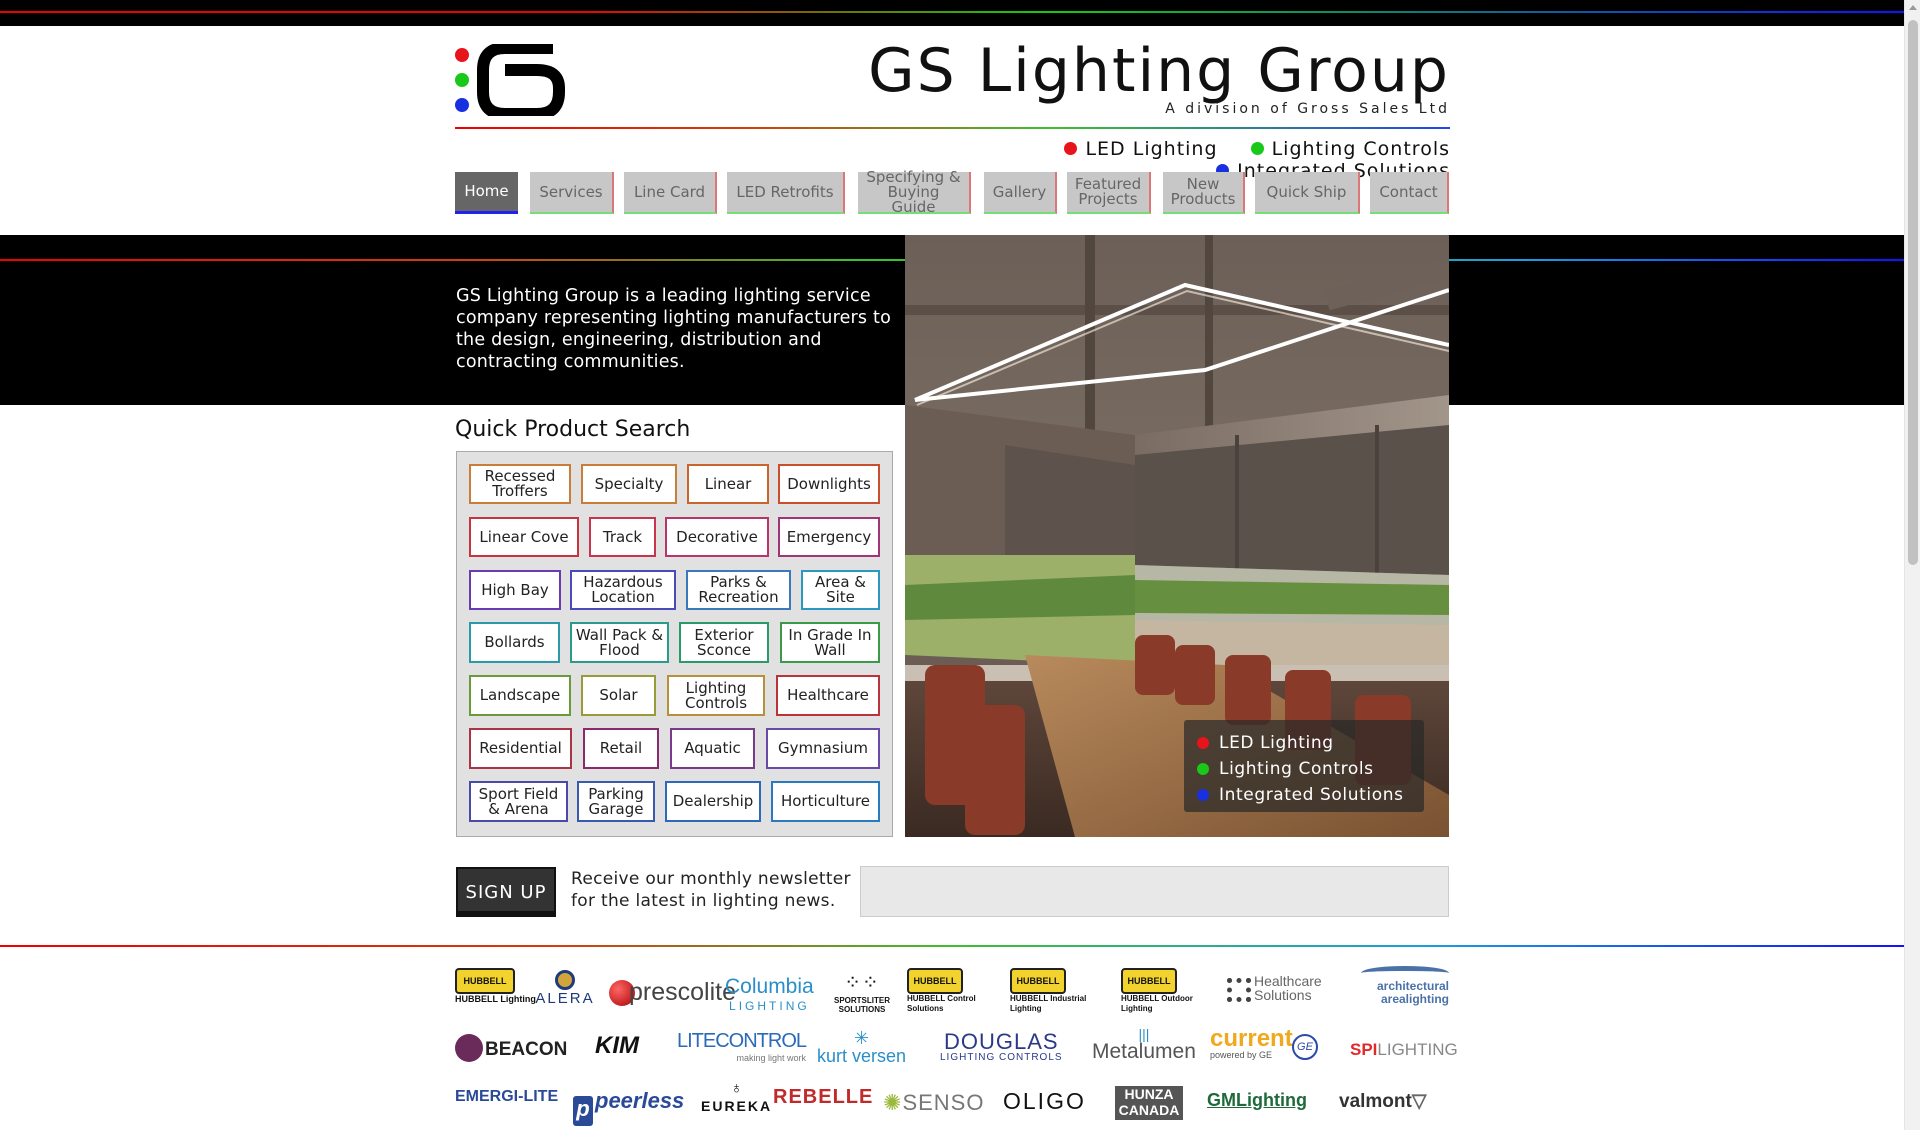  I want to click on signup-button: SIGN UP, so click(506, 892).